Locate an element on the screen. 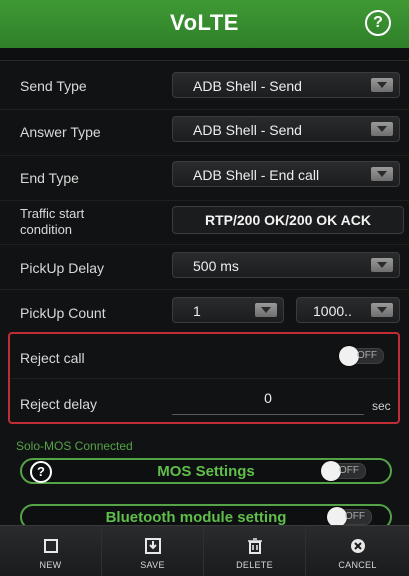  help-icon: ? is located at coordinates (378, 23).